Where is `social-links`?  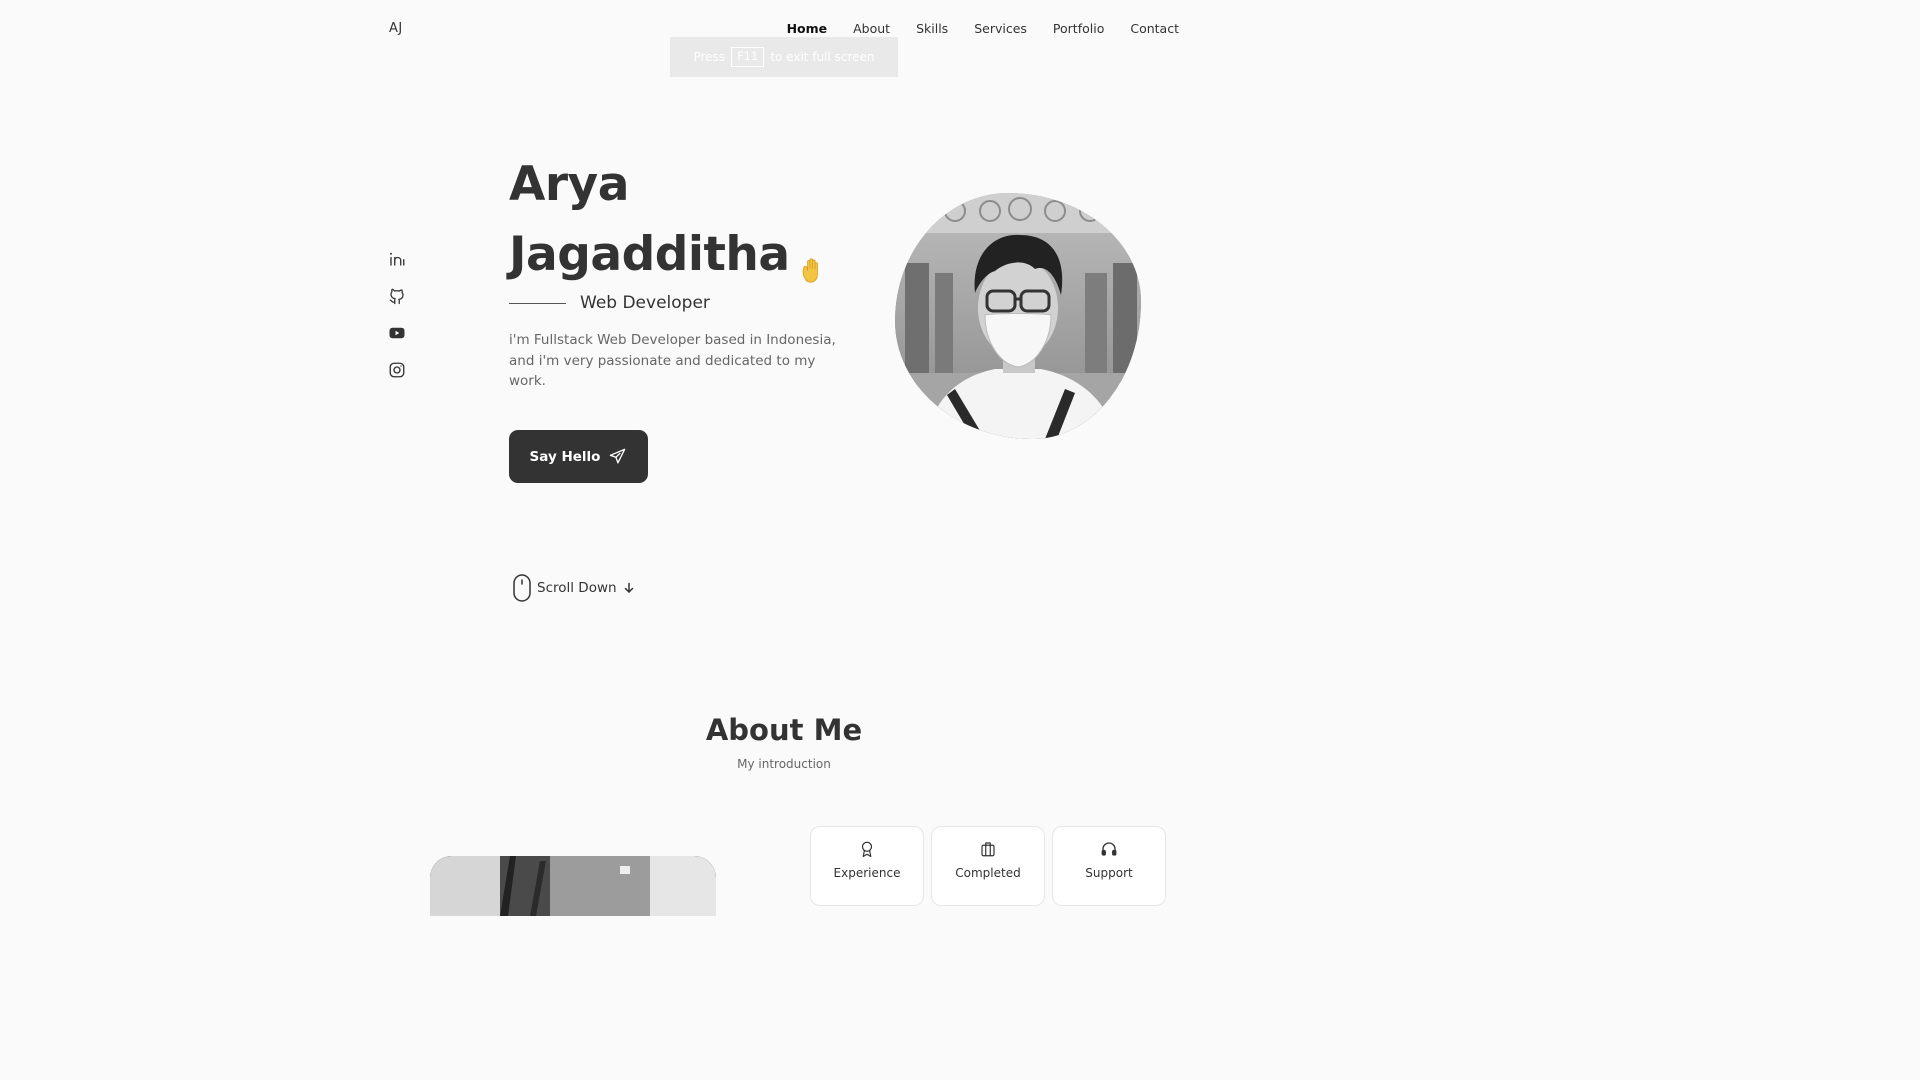
social-links is located at coordinates (397, 314).